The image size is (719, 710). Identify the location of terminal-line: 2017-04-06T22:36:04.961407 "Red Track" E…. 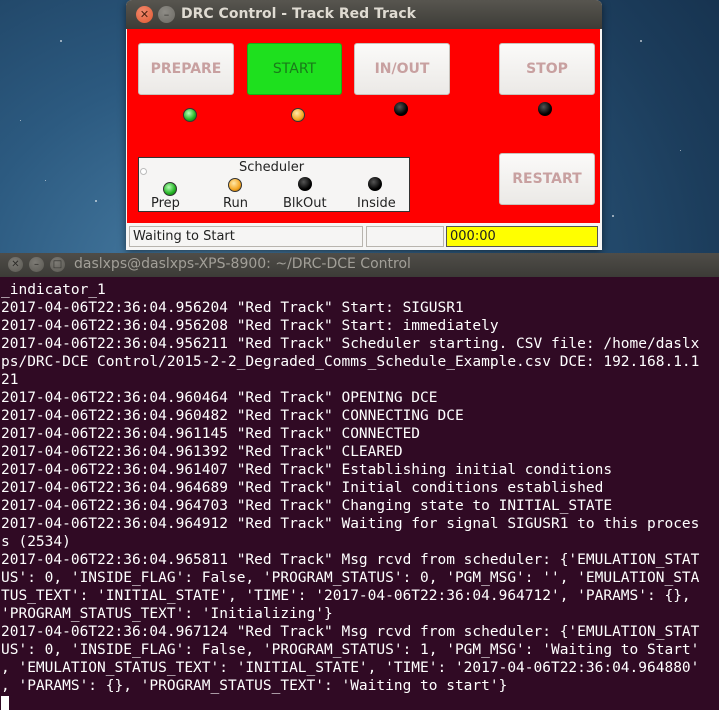
(307, 470).